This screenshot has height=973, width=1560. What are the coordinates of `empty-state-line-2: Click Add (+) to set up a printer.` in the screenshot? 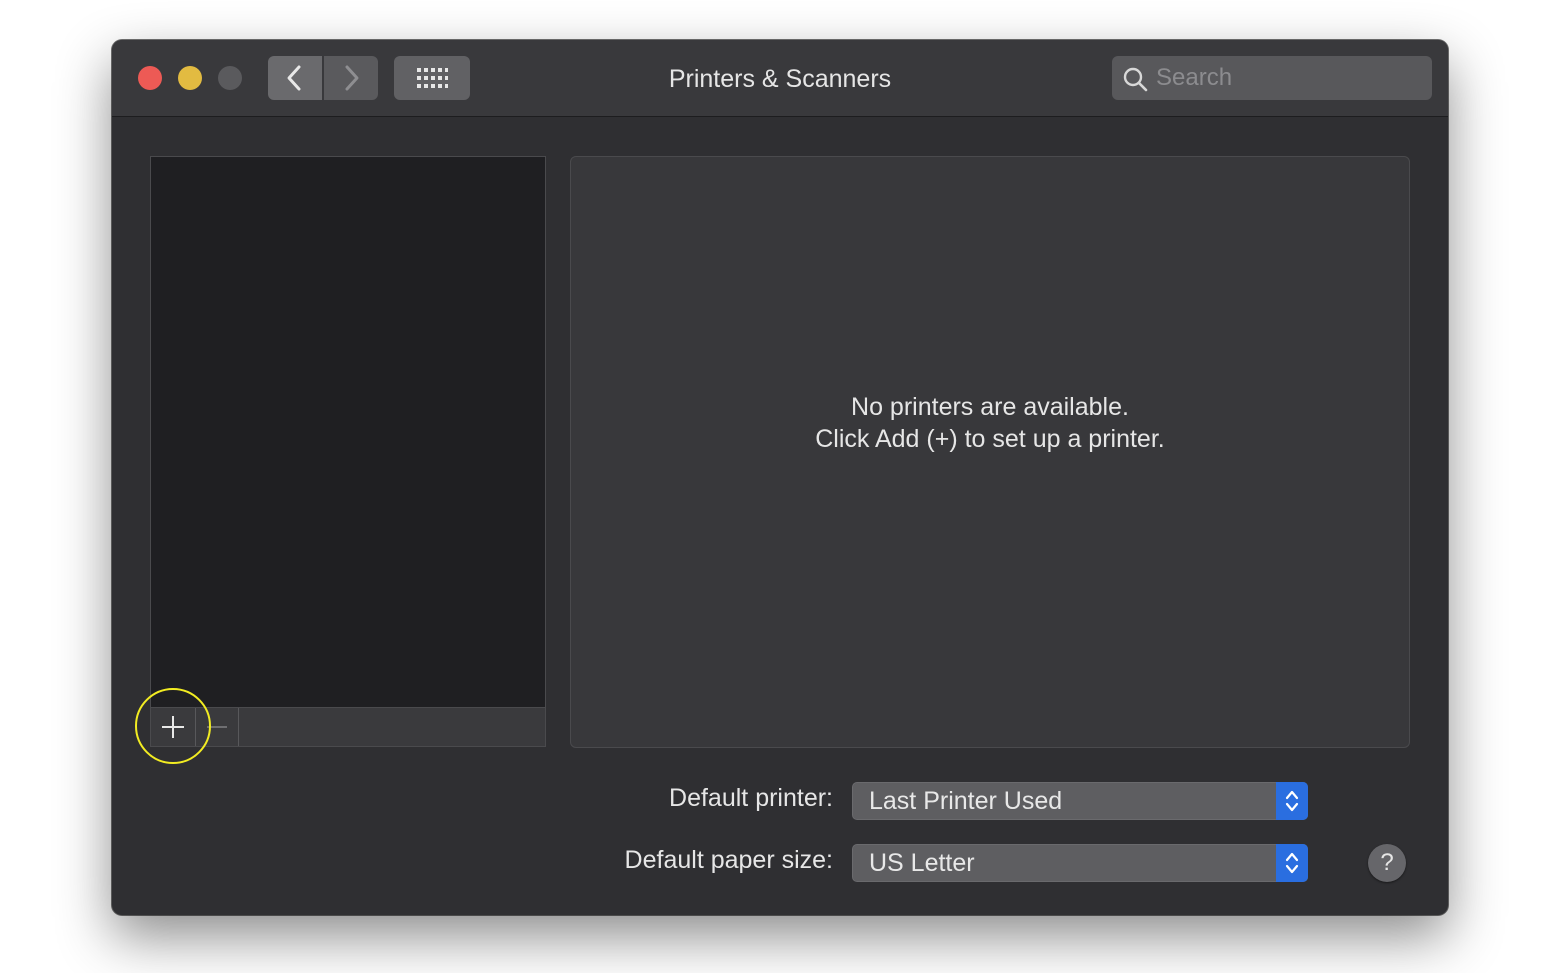 It's located at (990, 439).